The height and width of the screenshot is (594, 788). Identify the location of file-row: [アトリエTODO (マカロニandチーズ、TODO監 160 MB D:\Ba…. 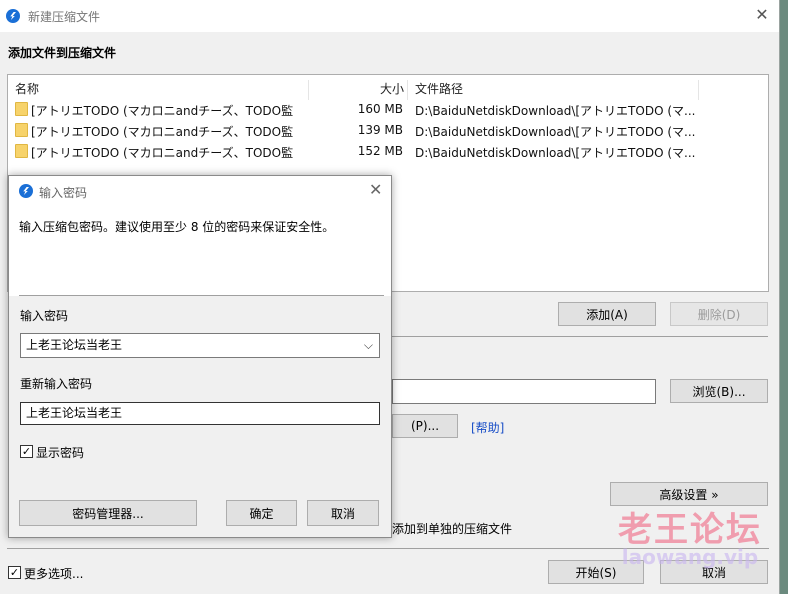
(388, 109).